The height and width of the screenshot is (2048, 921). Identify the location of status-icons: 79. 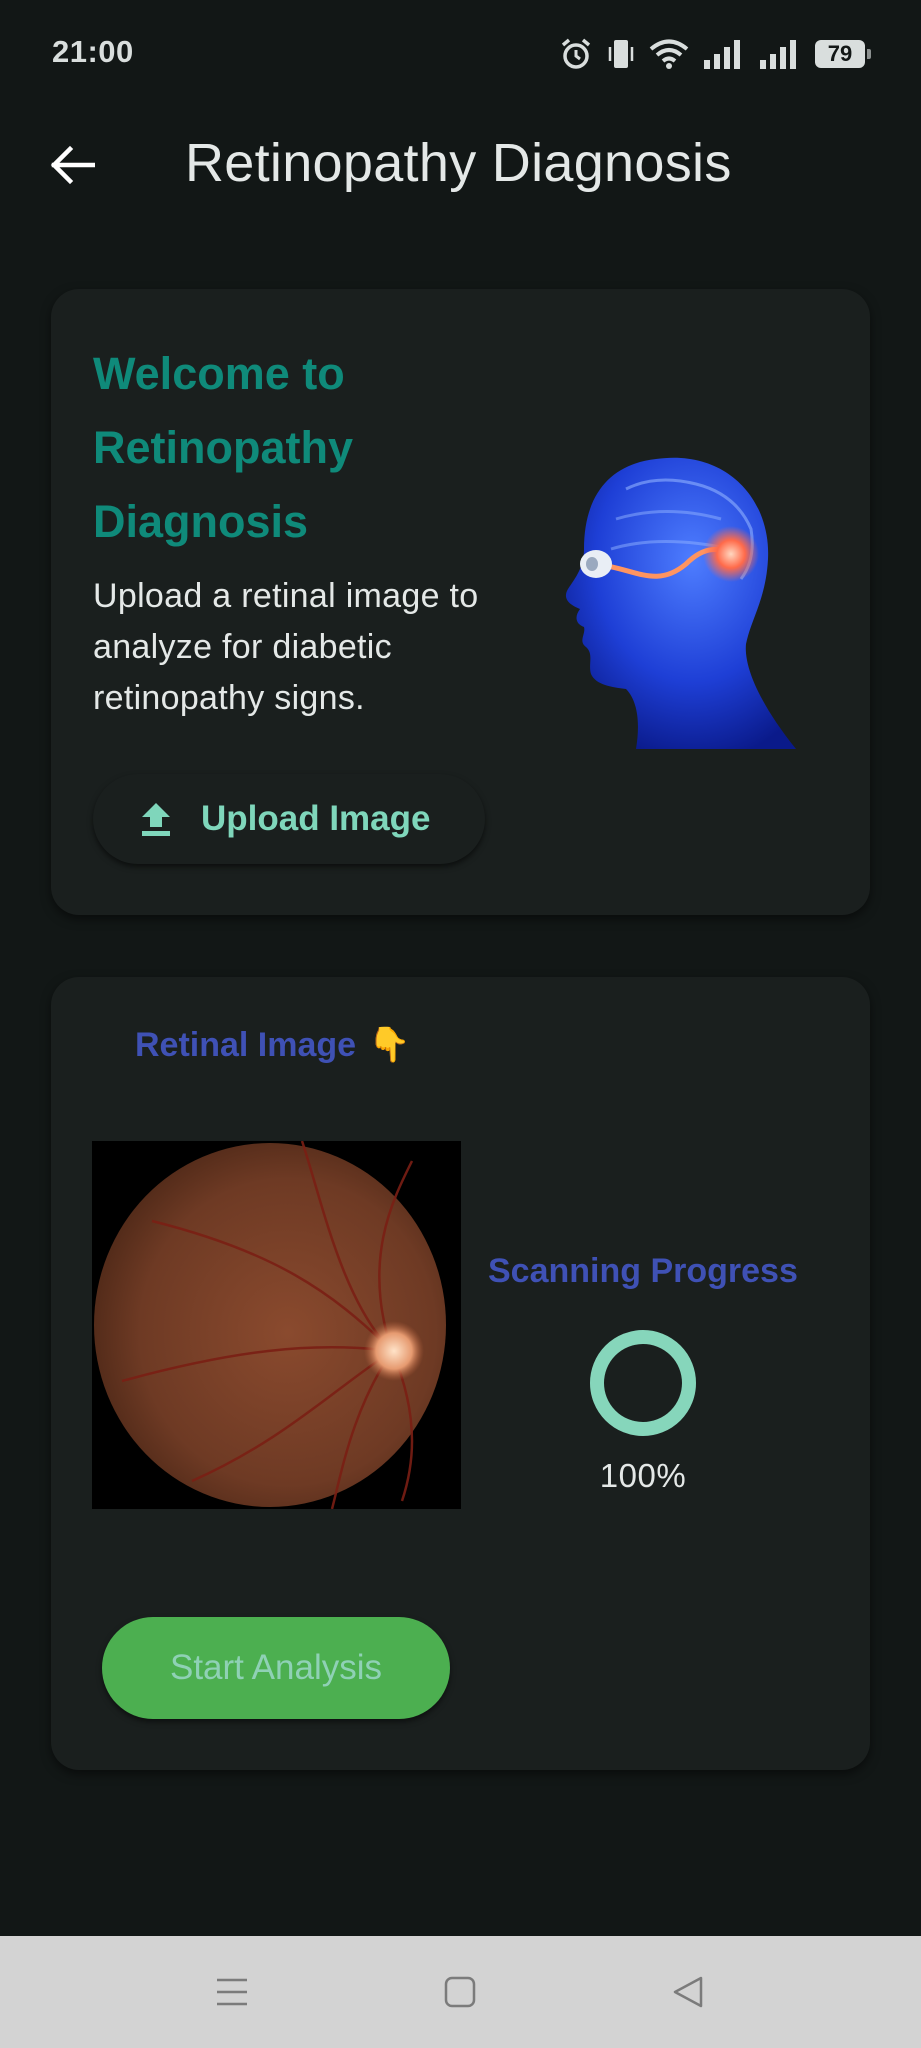
(715, 54).